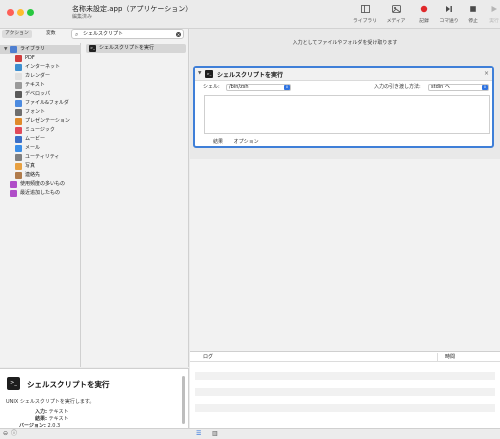 This screenshot has height=439, width=500. I want to click on calendar-icon, so click(18, 76).